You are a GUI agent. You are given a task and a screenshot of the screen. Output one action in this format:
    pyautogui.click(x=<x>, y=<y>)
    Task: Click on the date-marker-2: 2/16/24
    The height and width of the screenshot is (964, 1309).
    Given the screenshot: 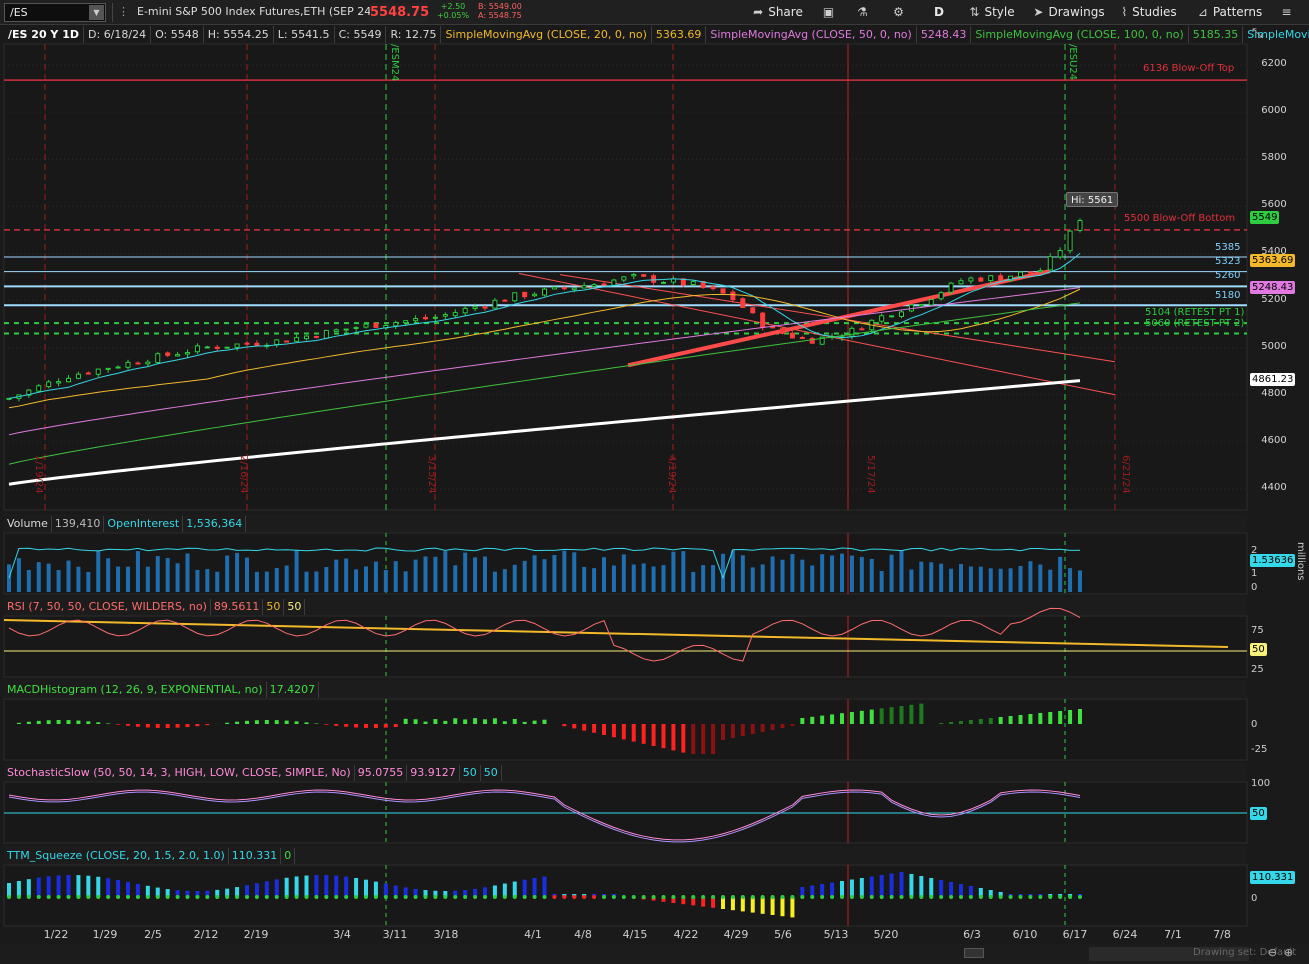 What is the action you would take?
    pyautogui.click(x=243, y=474)
    